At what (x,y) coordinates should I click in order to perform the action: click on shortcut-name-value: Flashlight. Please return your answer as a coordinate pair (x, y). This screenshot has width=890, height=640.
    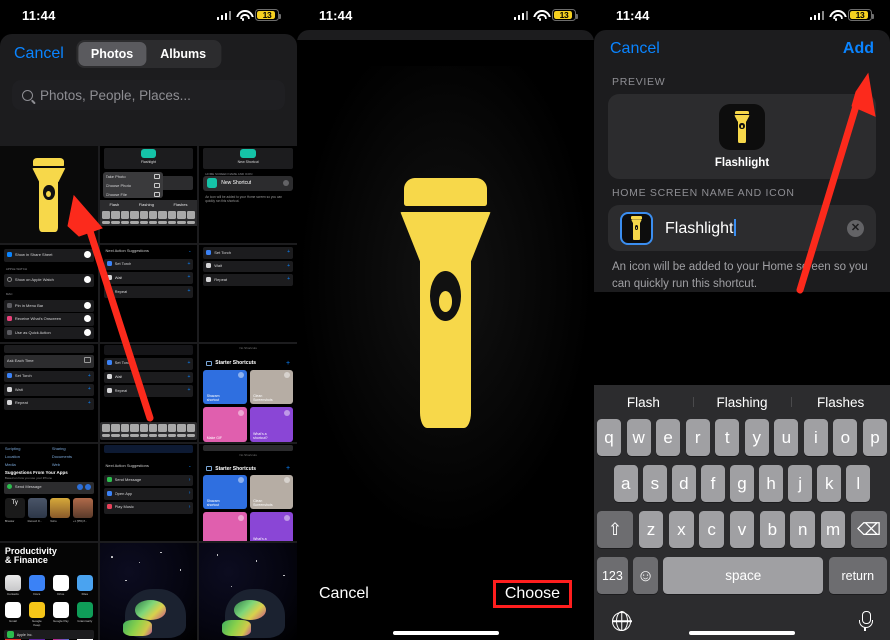
    Looking at the image, I should click on (699, 228).